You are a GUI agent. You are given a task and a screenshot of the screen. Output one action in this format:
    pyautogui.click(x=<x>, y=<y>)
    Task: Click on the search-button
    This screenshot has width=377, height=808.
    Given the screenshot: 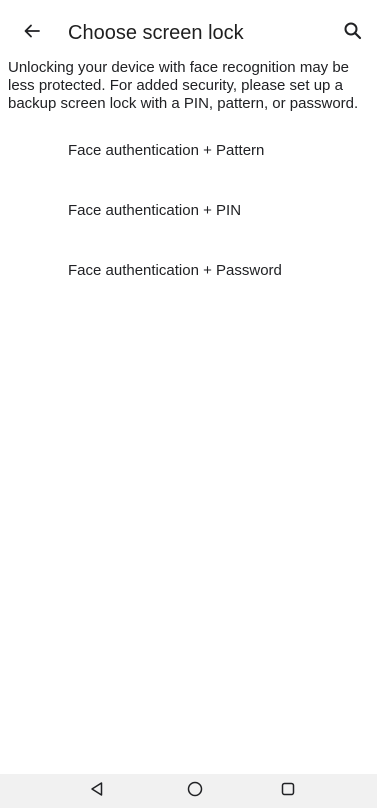 What is the action you would take?
    pyautogui.click(x=353, y=33)
    